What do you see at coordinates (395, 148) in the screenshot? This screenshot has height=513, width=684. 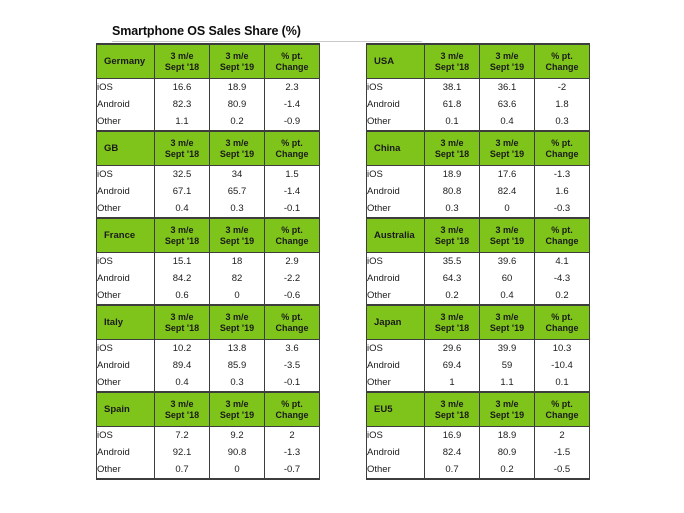 I see `region-name: China` at bounding box center [395, 148].